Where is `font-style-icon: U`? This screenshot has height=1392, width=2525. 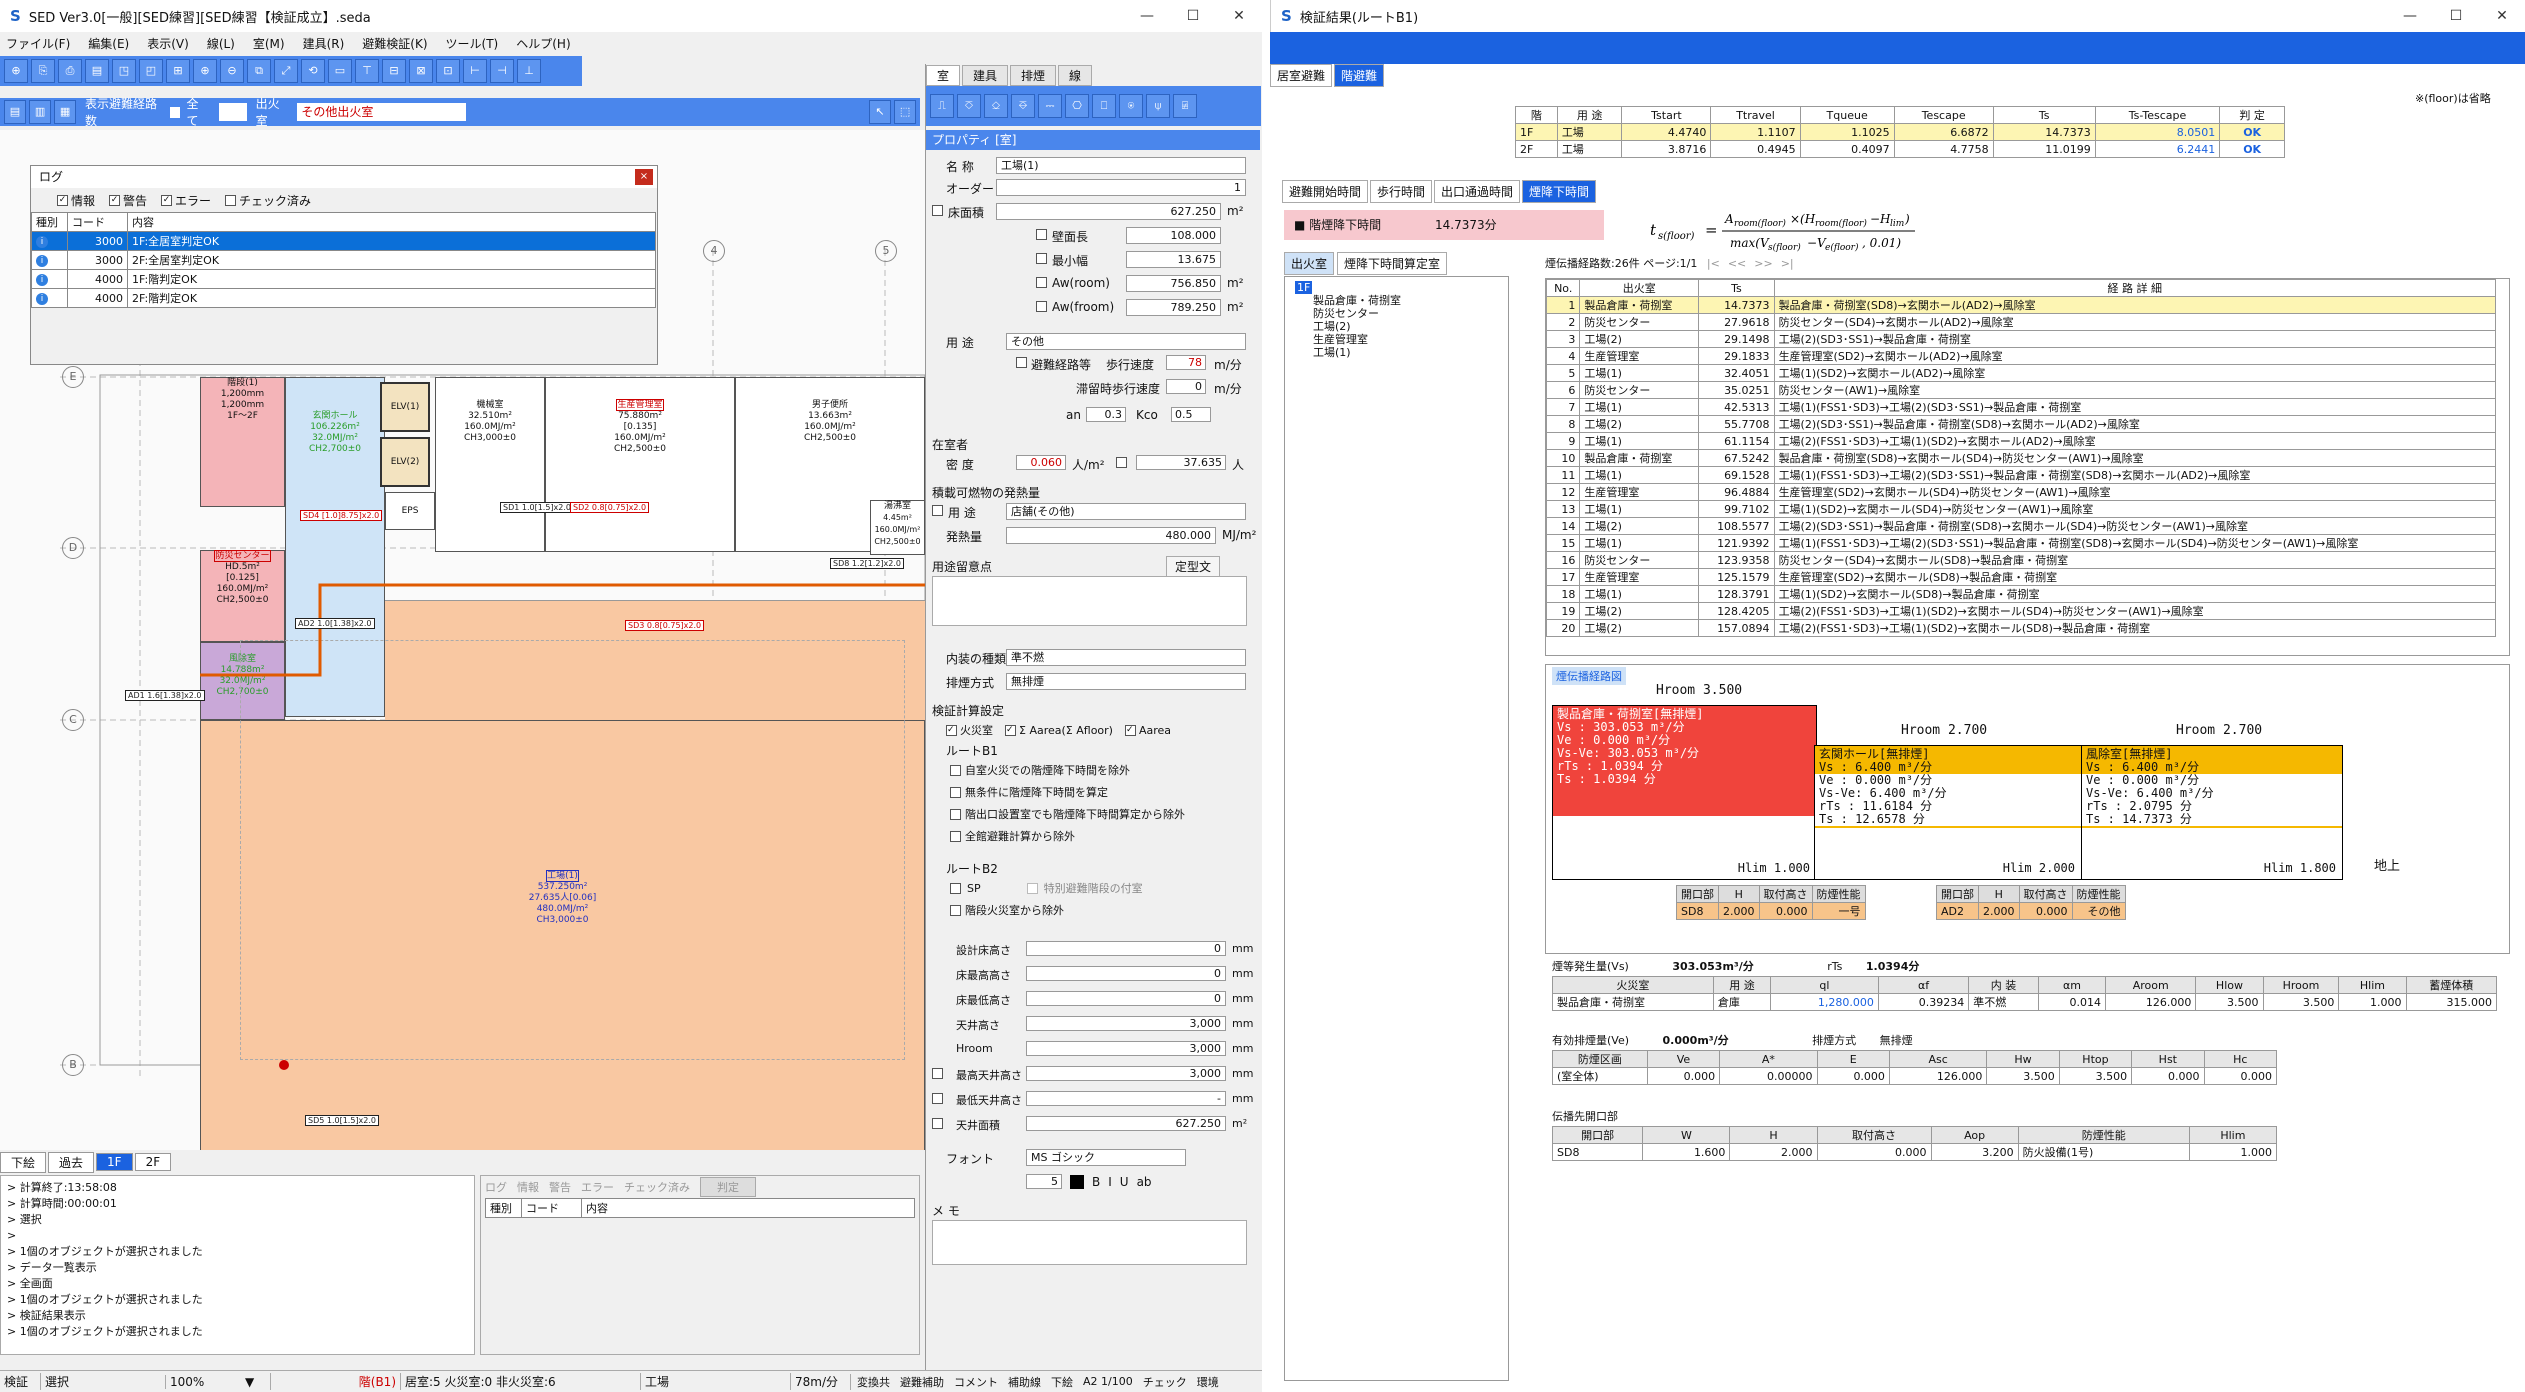 font-style-icon: U is located at coordinates (1124, 1182).